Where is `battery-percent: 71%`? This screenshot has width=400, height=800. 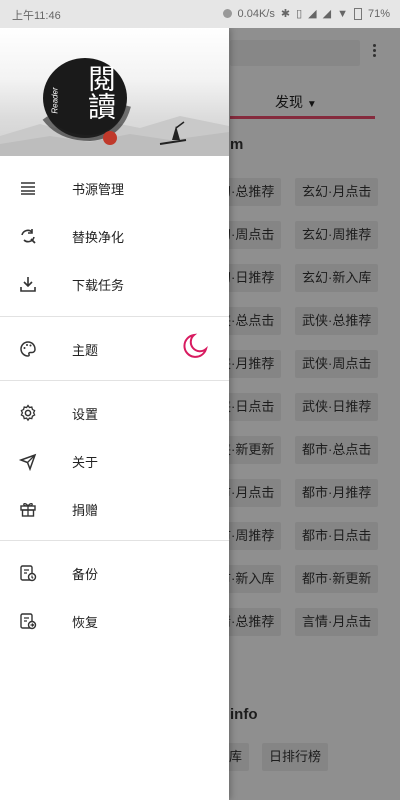
battery-percent: 71% is located at coordinates (378, 13).